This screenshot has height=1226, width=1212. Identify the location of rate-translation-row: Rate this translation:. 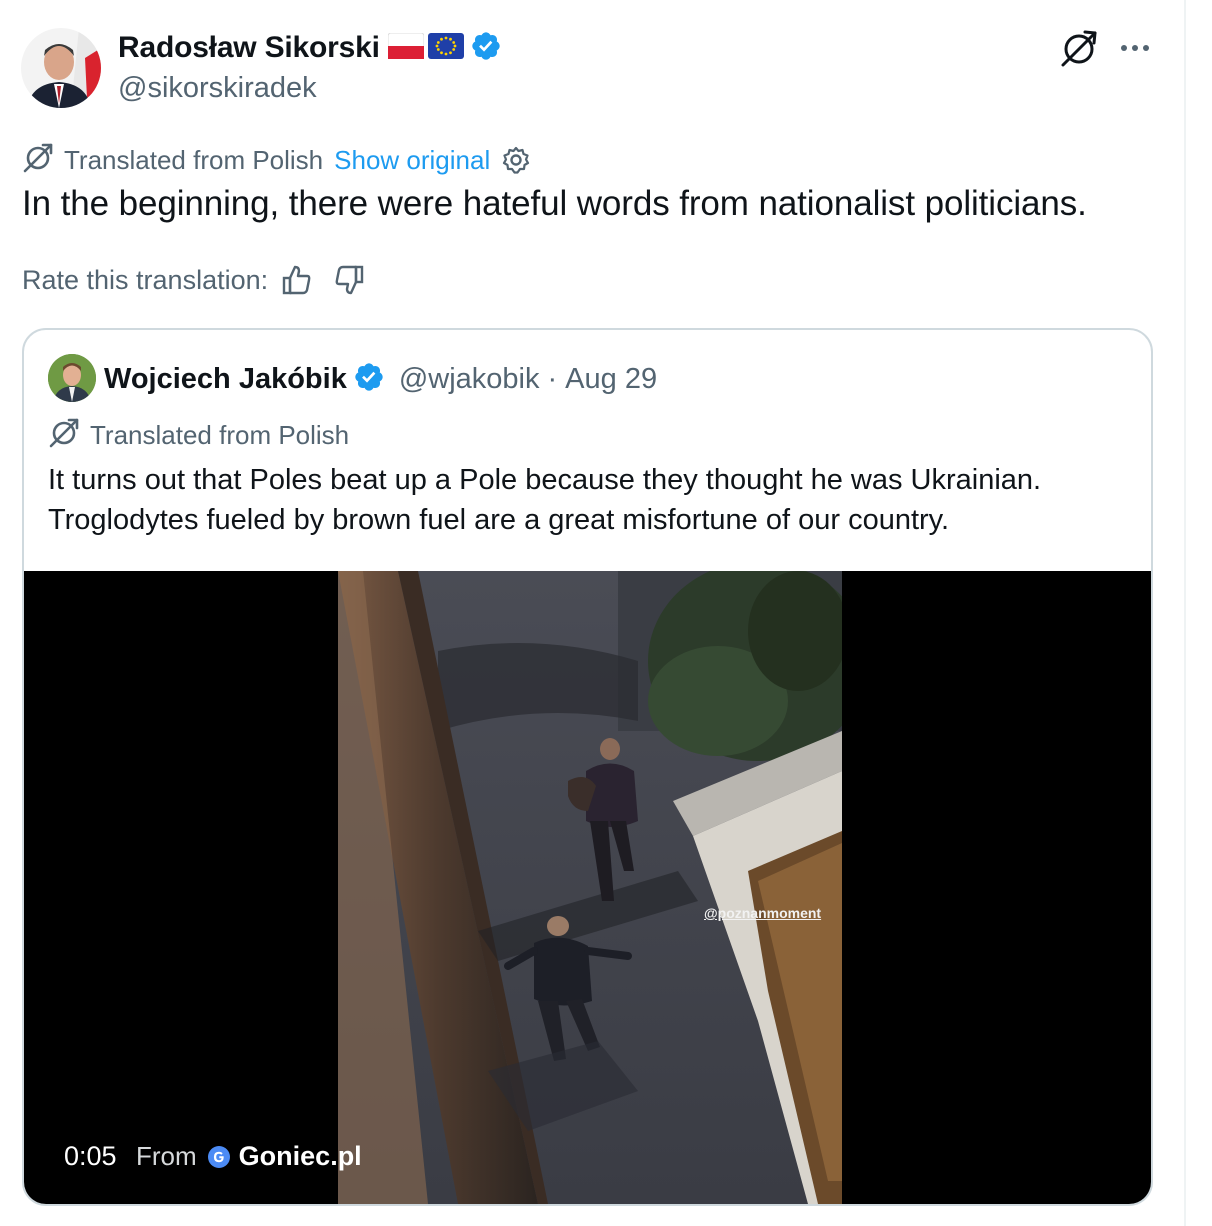
(194, 280).